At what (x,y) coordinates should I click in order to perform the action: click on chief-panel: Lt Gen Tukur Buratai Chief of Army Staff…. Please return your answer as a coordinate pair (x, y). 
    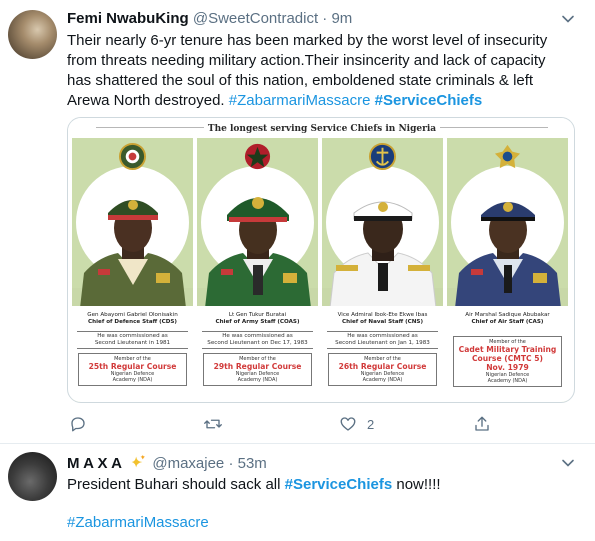
    Looking at the image, I should click on (257, 270).